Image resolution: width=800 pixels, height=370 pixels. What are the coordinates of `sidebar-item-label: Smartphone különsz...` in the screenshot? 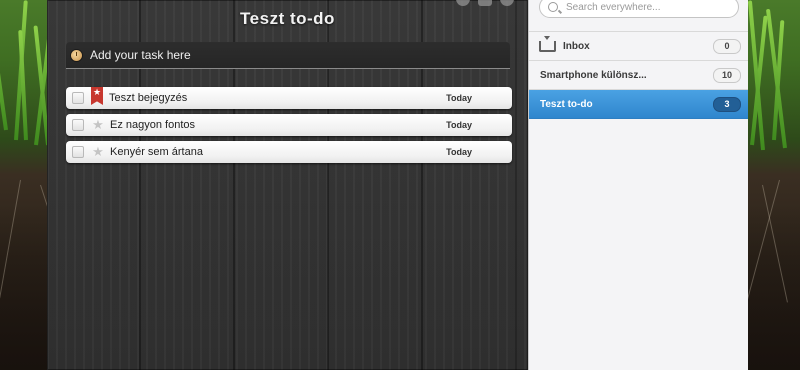 It's located at (593, 75).